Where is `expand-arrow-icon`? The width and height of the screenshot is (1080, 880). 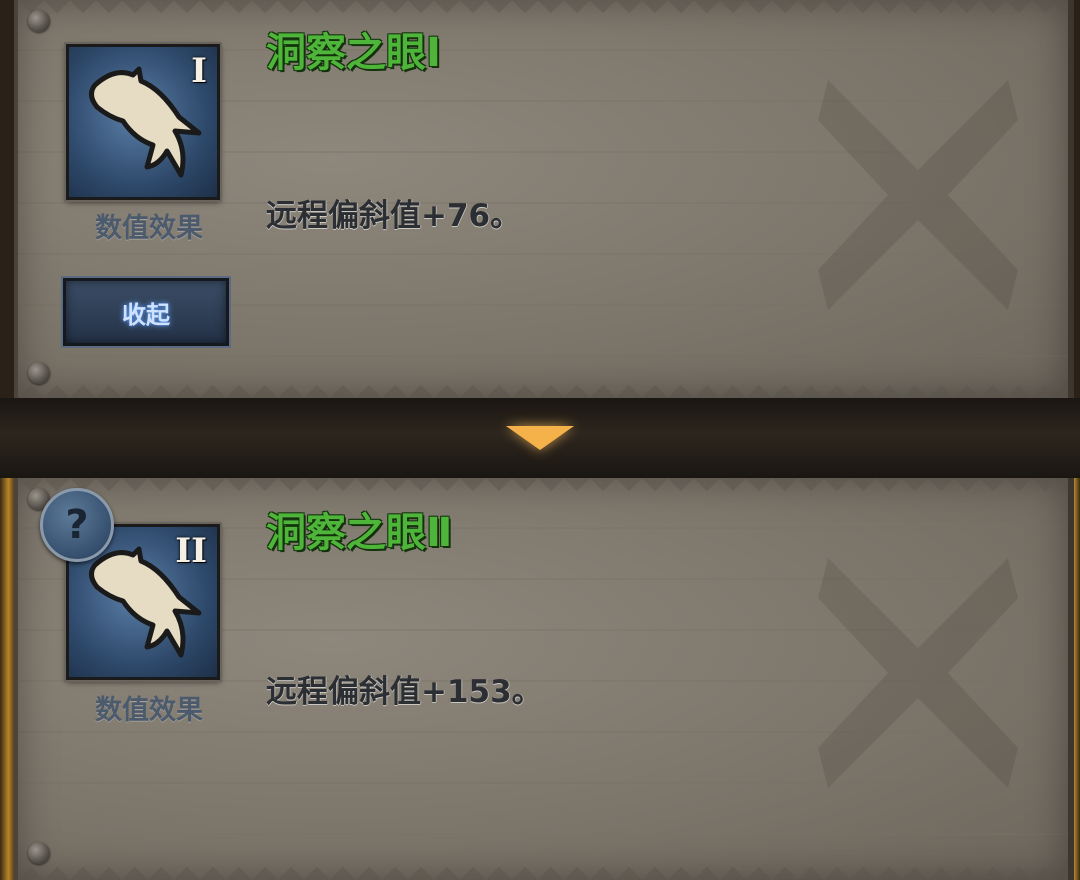
expand-arrow-icon is located at coordinates (540, 438).